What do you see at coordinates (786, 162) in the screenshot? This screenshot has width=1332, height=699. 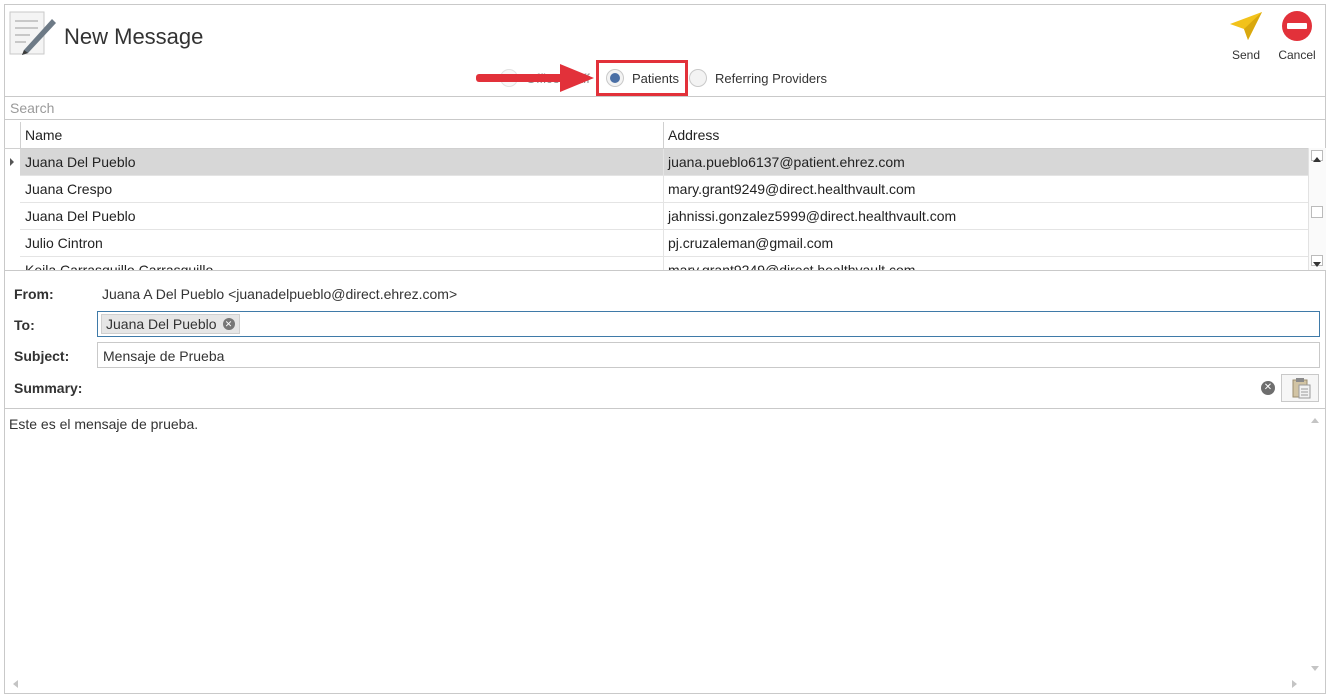 I see `cell-address: juana.pueblo6137@patient.ehrez.com` at bounding box center [786, 162].